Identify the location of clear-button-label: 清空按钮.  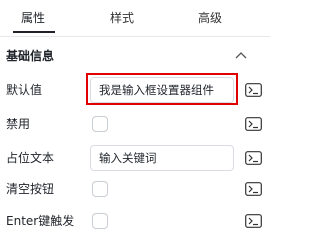
(30, 189).